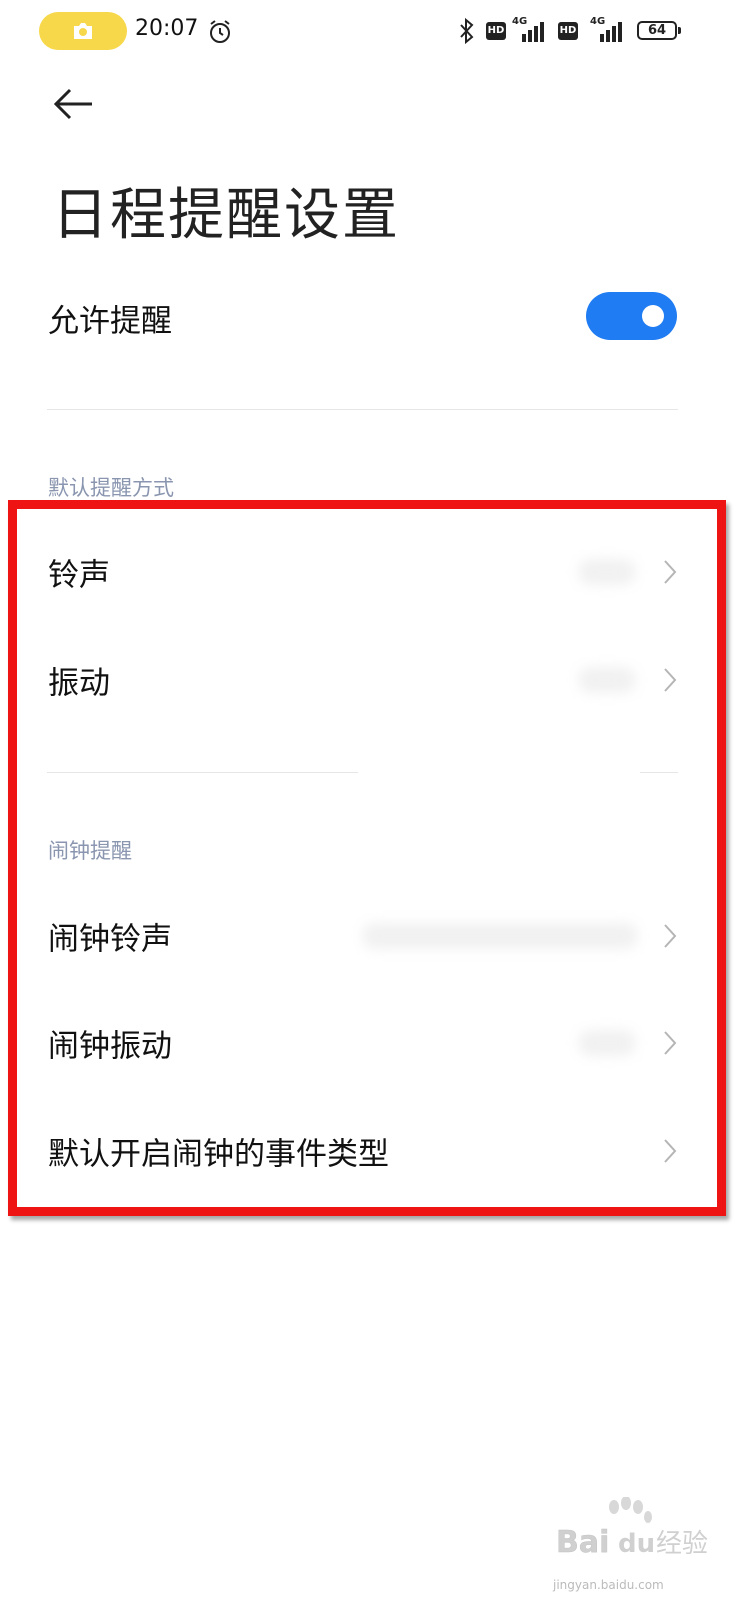  I want to click on camera-icon, so click(83, 31).